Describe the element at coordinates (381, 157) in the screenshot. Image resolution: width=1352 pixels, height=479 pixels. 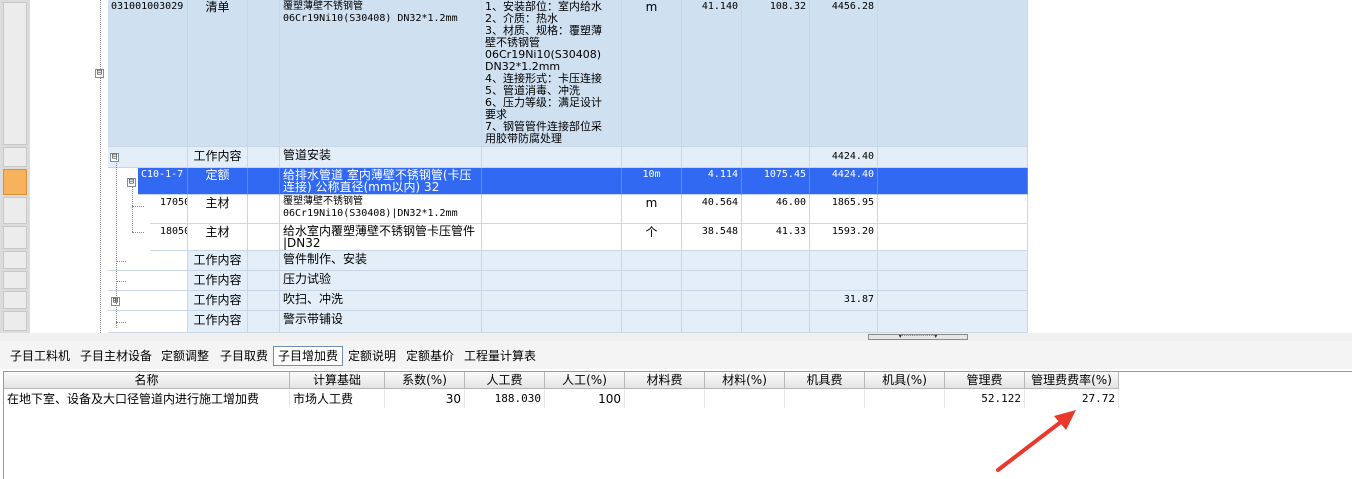
I see `item-name: 管道安装` at that location.